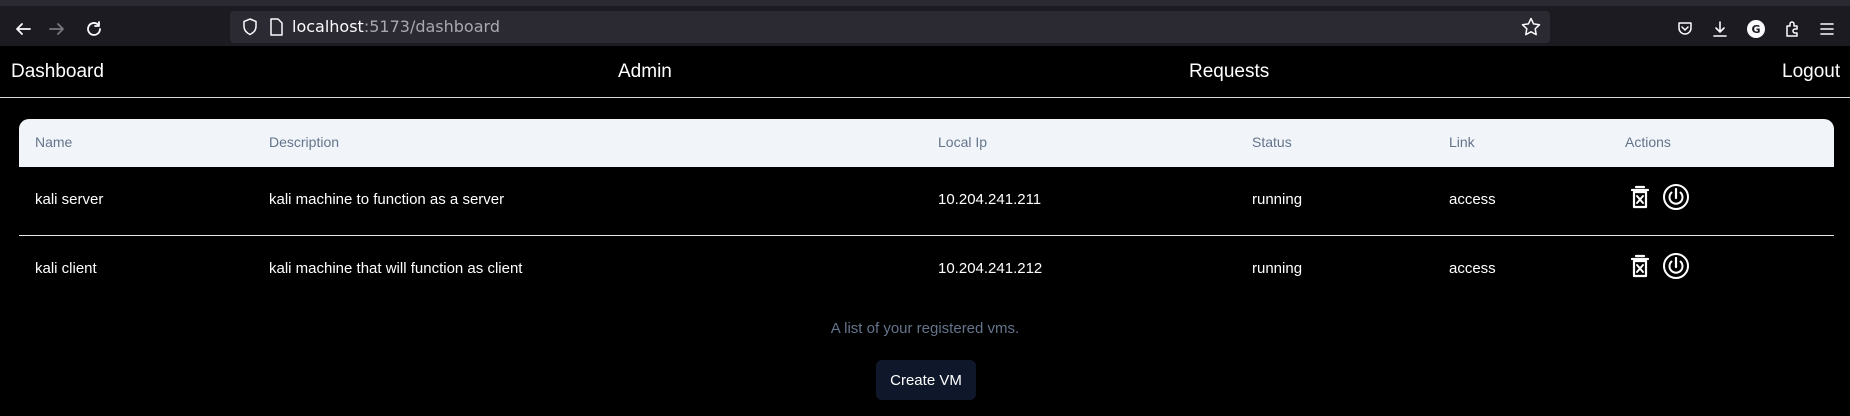  I want to click on star-icon, so click(1531, 27).